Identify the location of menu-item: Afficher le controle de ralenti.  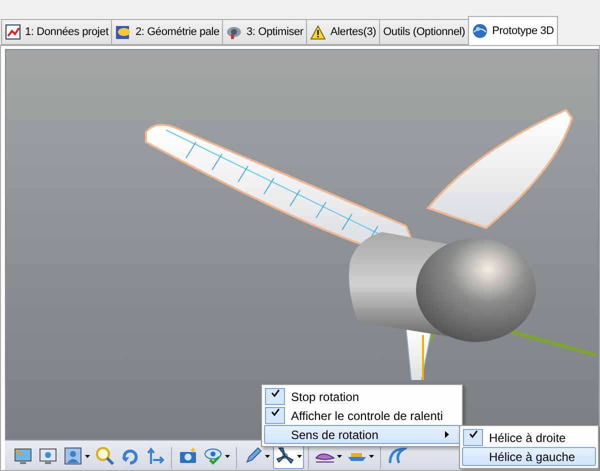
(362, 415).